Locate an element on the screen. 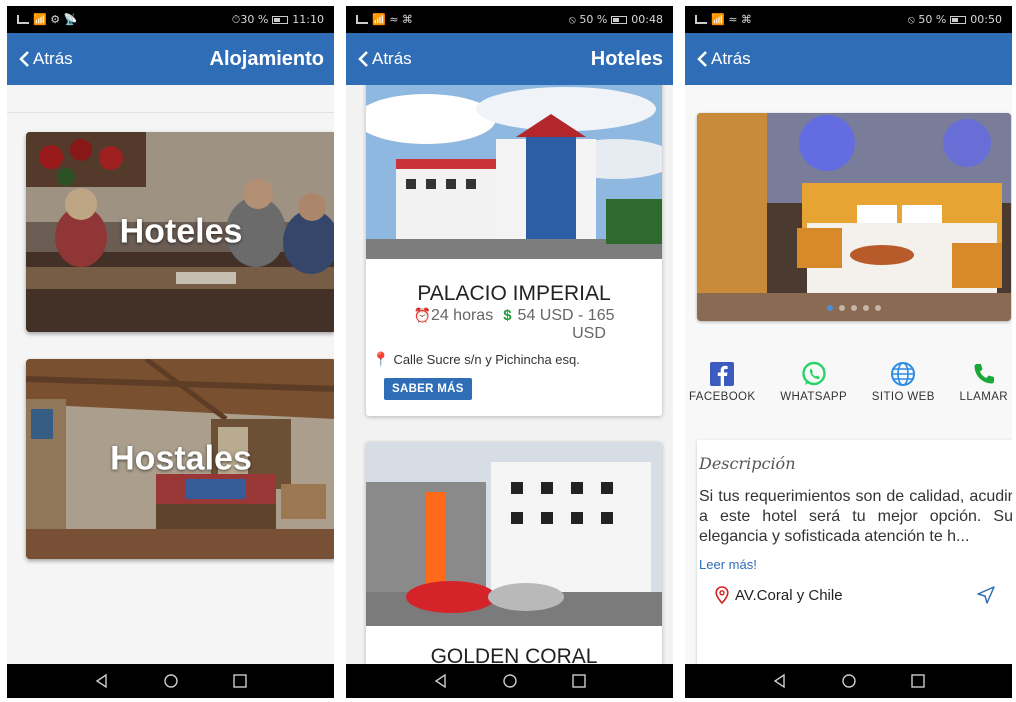 The width and height of the screenshot is (1016, 702). description-title: Descripción is located at coordinates (747, 463).